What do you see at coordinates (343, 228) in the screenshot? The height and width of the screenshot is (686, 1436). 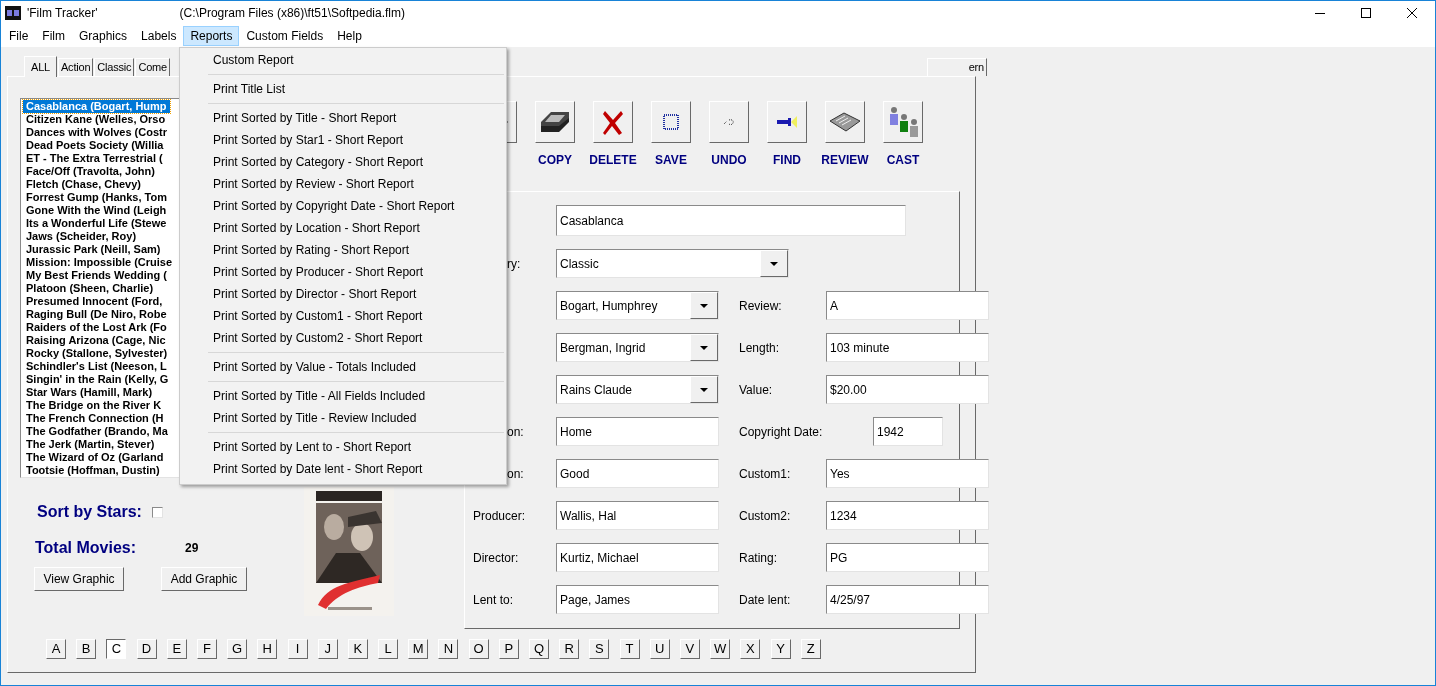 I see `menu-entry: Print Sorted by Location - Short Report` at bounding box center [343, 228].